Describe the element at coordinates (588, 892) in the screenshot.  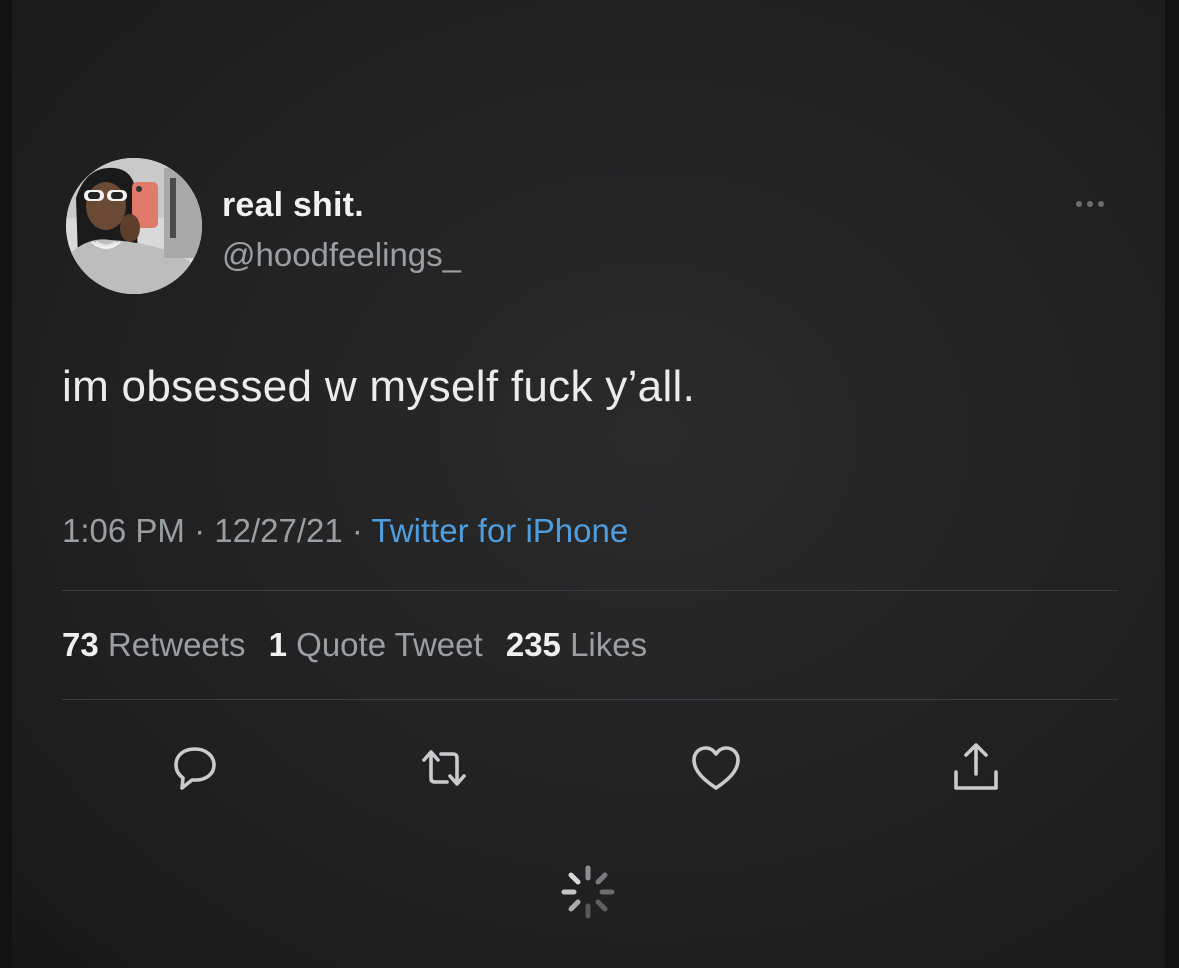
I see `loading-spinner-icon` at that location.